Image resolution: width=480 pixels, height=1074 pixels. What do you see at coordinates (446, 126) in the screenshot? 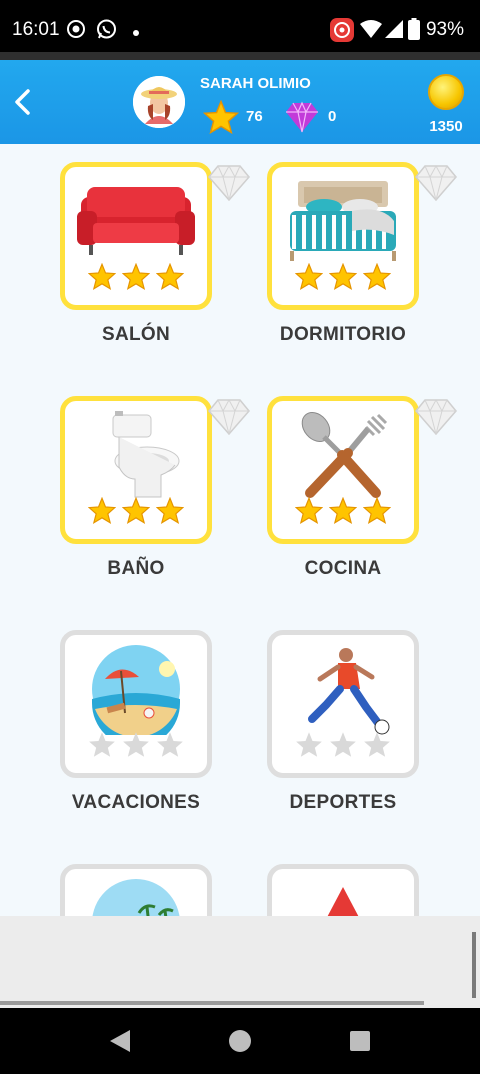
I see `coins-count: 1350` at bounding box center [446, 126].